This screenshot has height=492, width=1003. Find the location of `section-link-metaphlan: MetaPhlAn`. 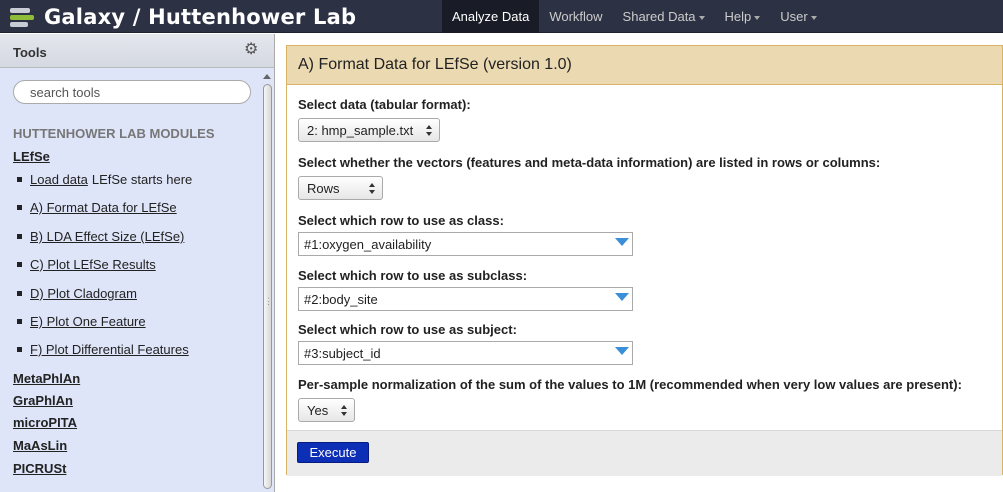

section-link-metaphlan: MetaPhlAn is located at coordinates (46, 378).